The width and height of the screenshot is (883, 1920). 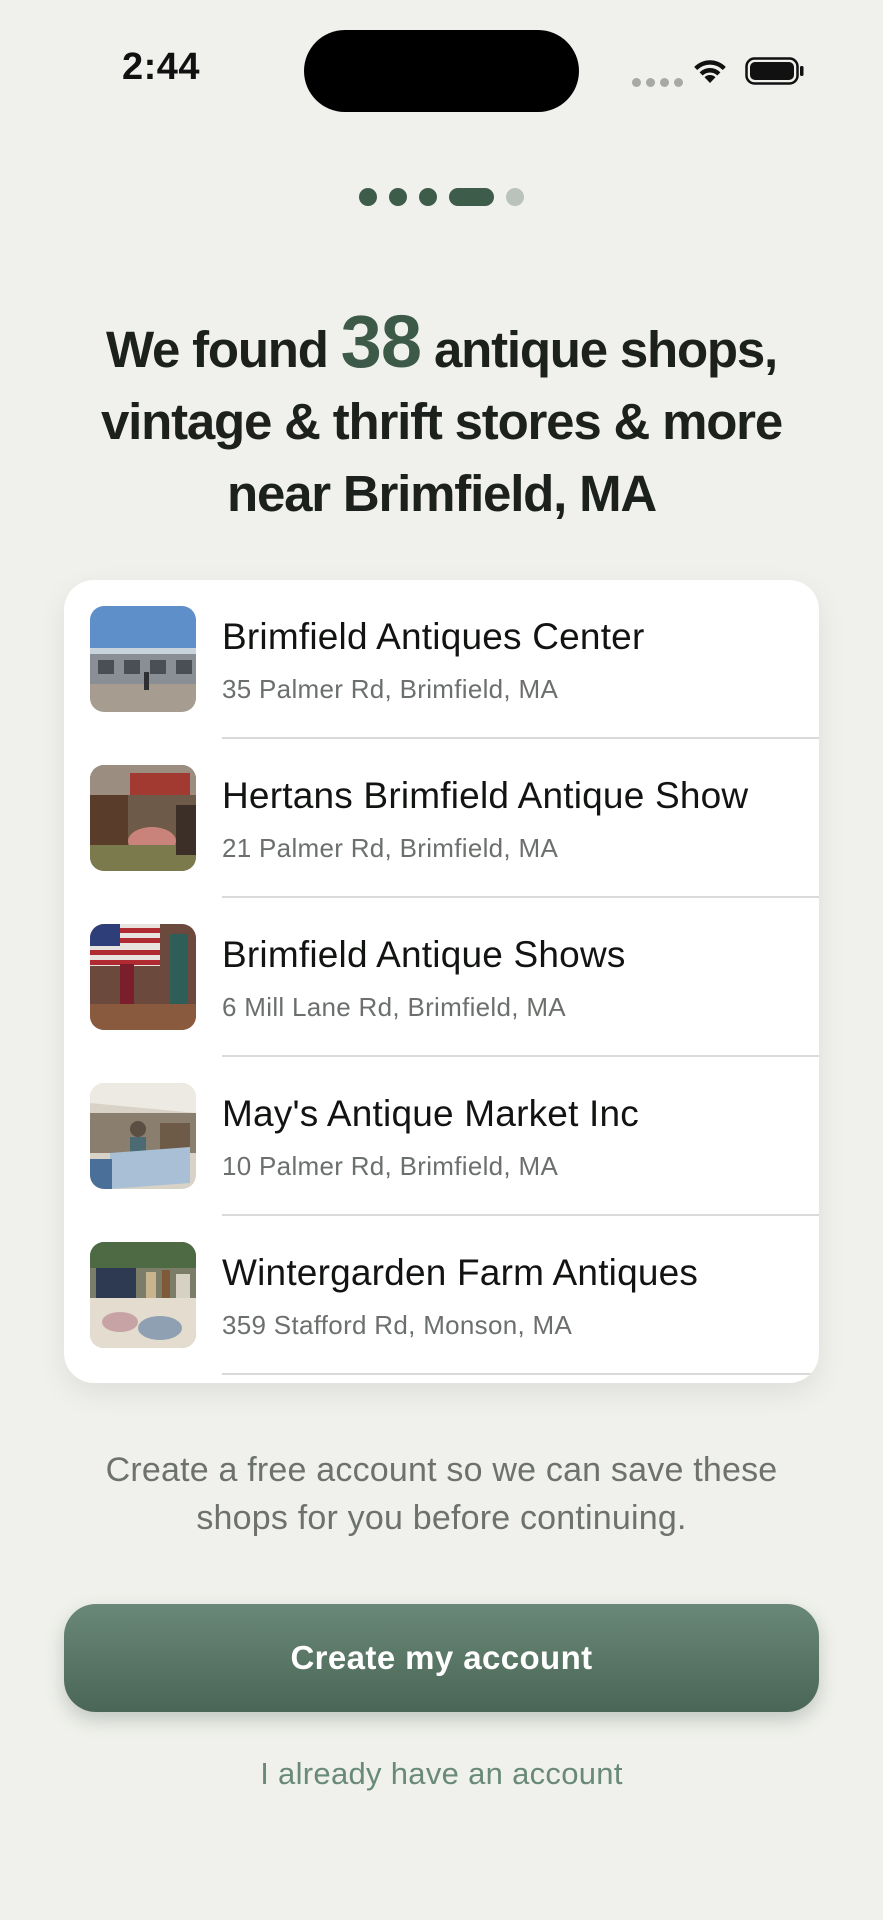 I want to click on shop-name: Wintergarden Farm Antiques, so click(x=460, y=1272).